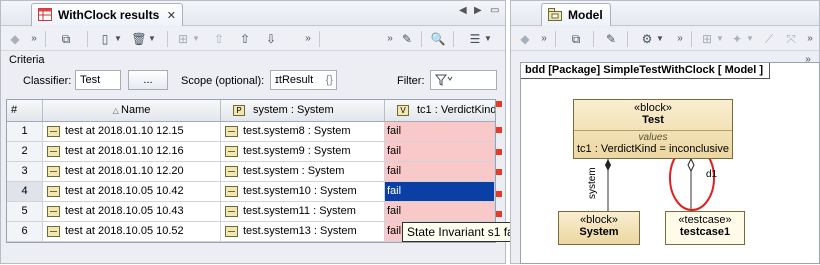 The width and height of the screenshot is (820, 265). Describe the element at coordinates (294, 80) in the screenshot. I see `scope-value: ɪtResult` at that location.